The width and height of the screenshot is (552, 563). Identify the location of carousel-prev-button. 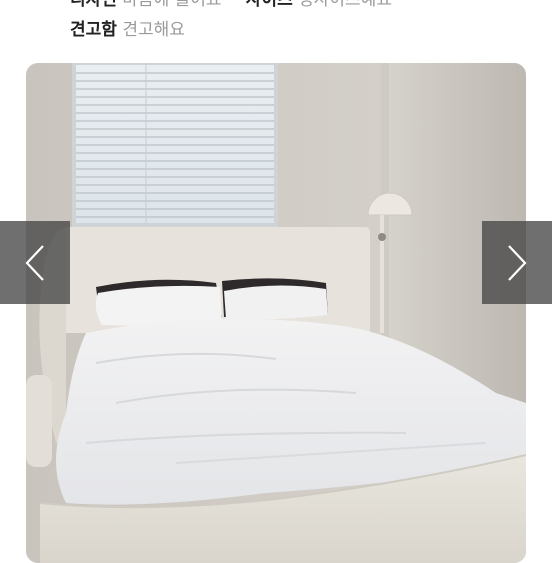
(35, 262).